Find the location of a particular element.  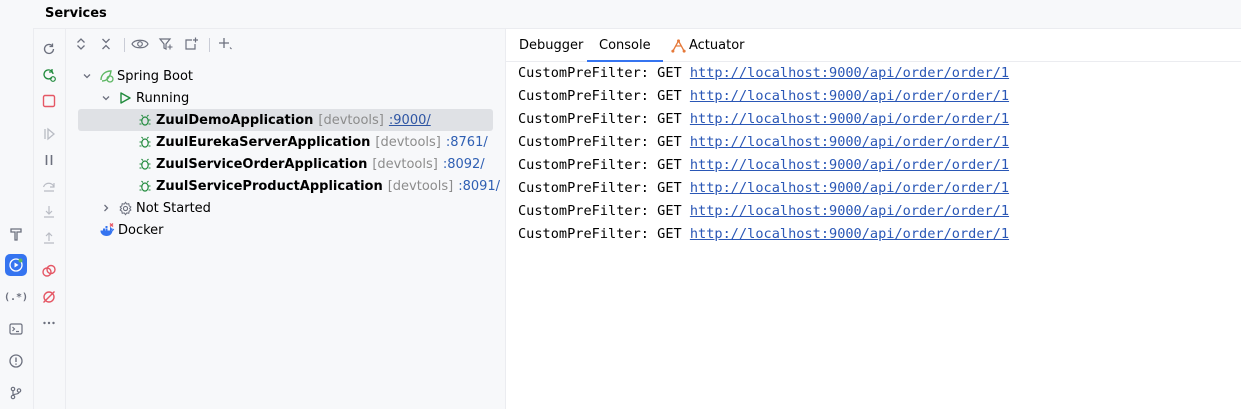

git-icon is located at coordinates (16, 393).